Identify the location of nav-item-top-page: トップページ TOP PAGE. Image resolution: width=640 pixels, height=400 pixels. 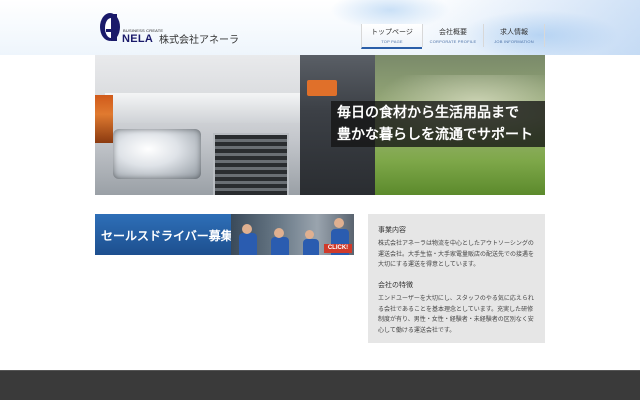
(391, 36).